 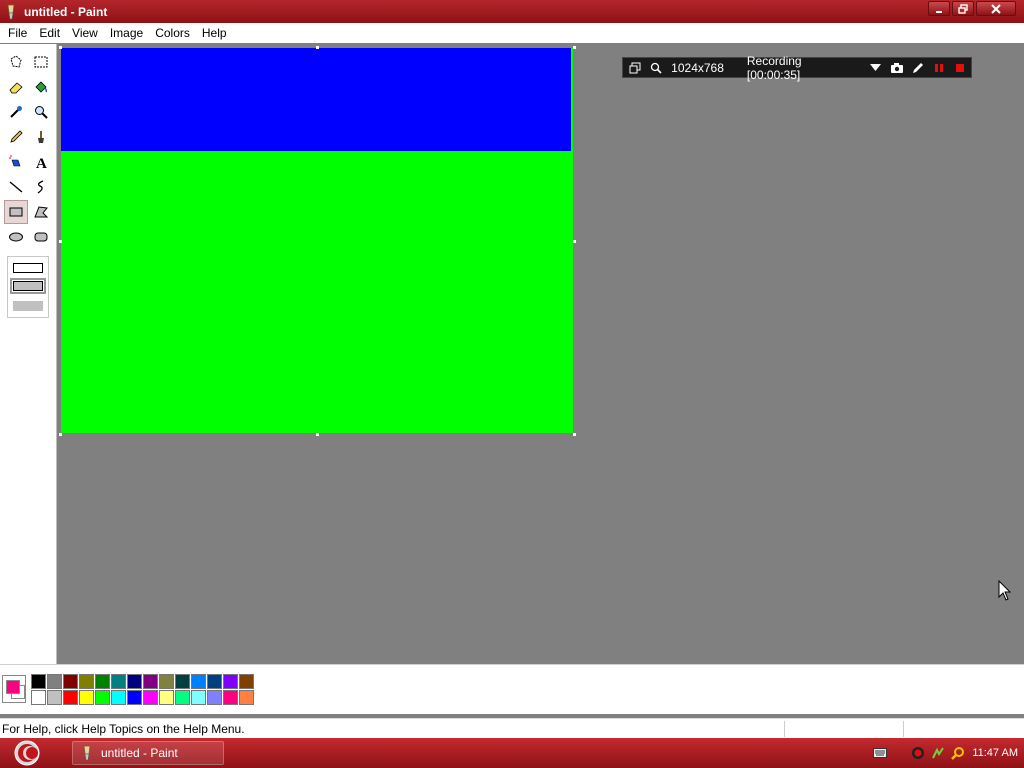 What do you see at coordinates (13, 687) in the screenshot?
I see `foreground-color-swatch` at bounding box center [13, 687].